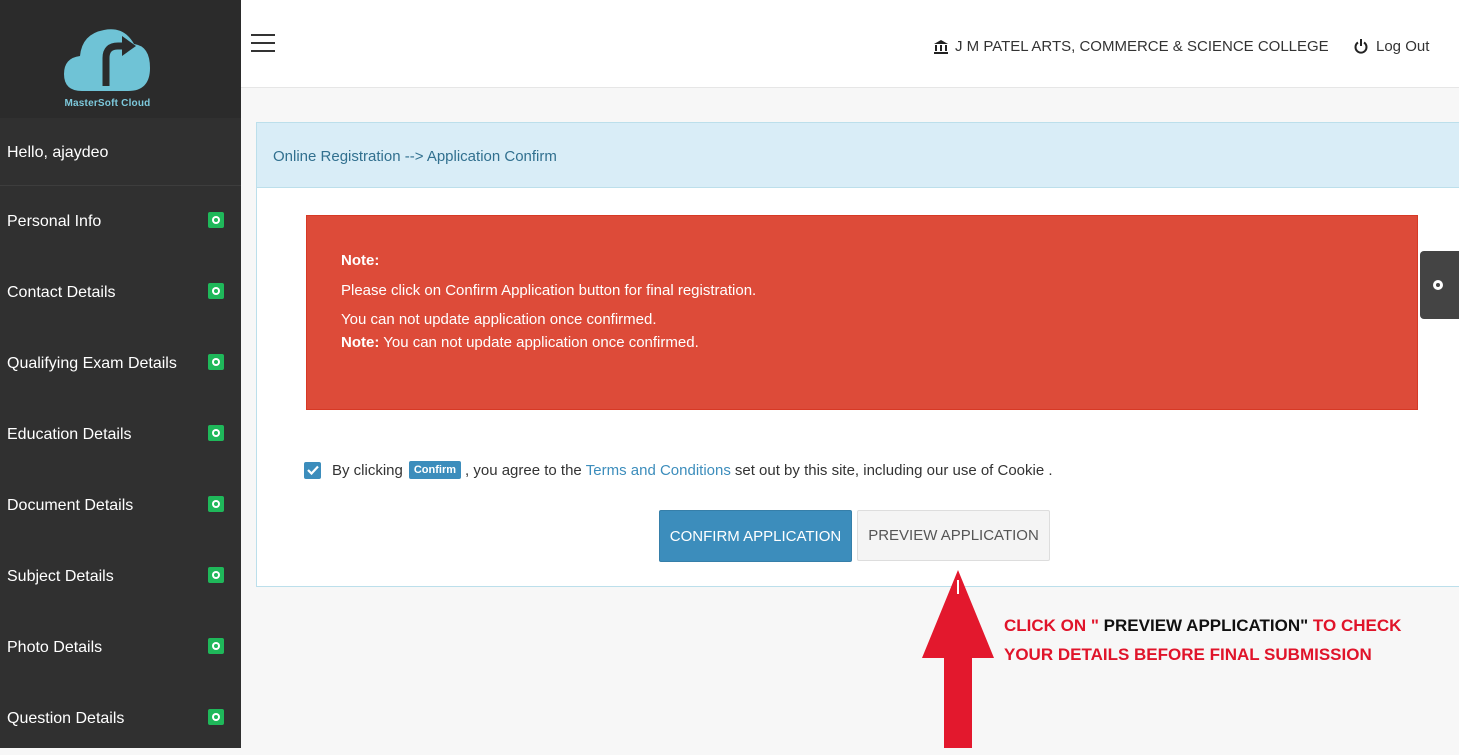 Image resolution: width=1459 pixels, height=755 pixels. Describe the element at coordinates (367, 470) in the screenshot. I see `terms-prefix: By clicking` at that location.